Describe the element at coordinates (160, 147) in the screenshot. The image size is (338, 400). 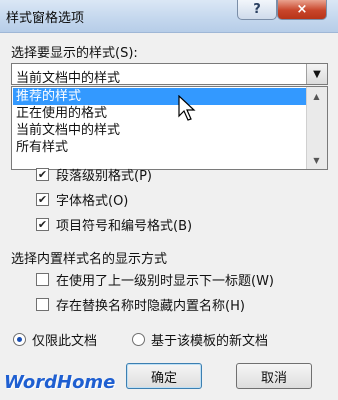
I see `dropdown-option-all: 所有样式` at that location.